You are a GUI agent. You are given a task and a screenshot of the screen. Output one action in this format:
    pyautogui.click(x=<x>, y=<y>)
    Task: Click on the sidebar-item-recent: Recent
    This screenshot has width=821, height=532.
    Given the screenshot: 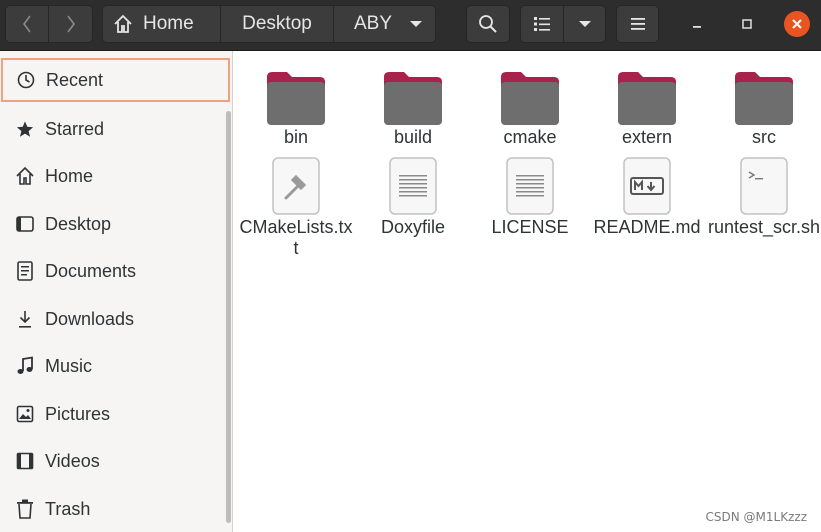 What is the action you would take?
    pyautogui.click(x=115, y=80)
    